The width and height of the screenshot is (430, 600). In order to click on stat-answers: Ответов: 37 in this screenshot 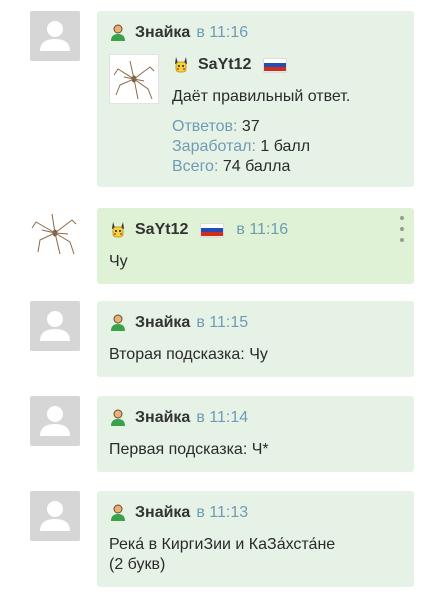, I will do `click(216, 126)`.